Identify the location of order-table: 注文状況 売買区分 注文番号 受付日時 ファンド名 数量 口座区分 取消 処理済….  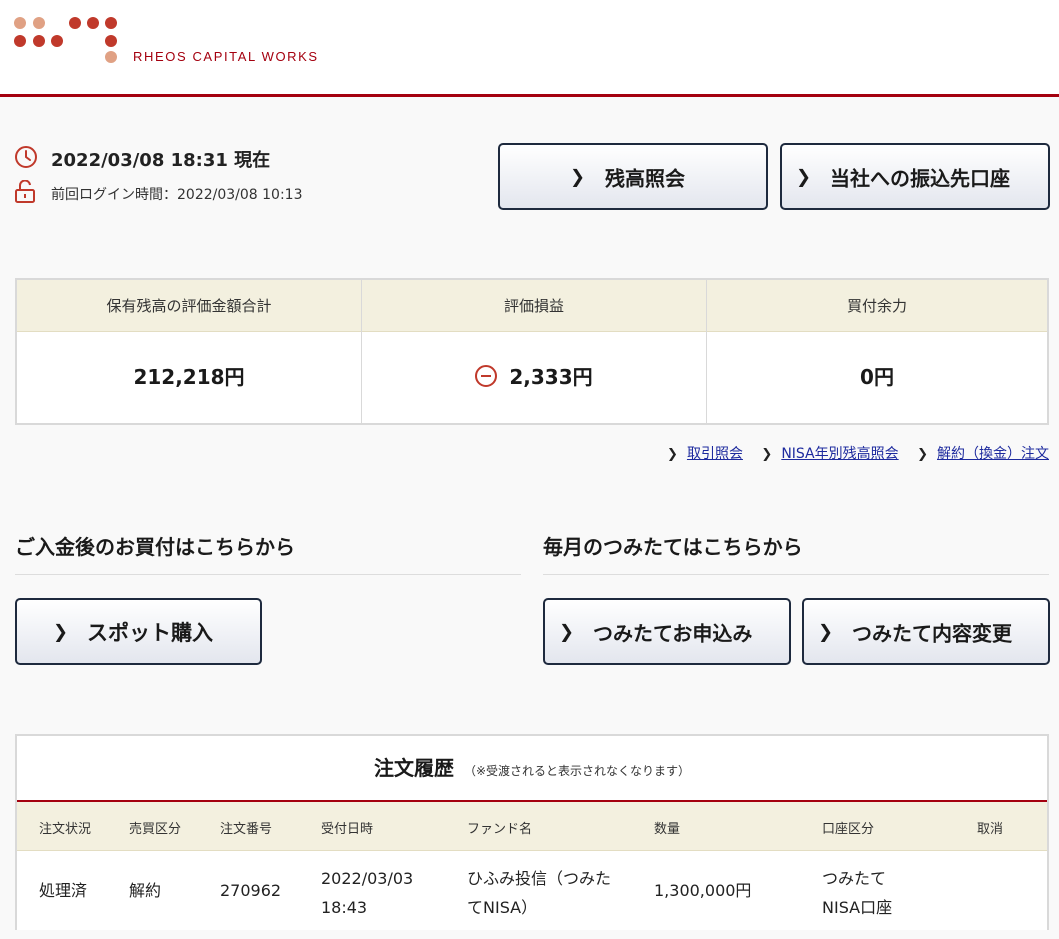
(532, 865).